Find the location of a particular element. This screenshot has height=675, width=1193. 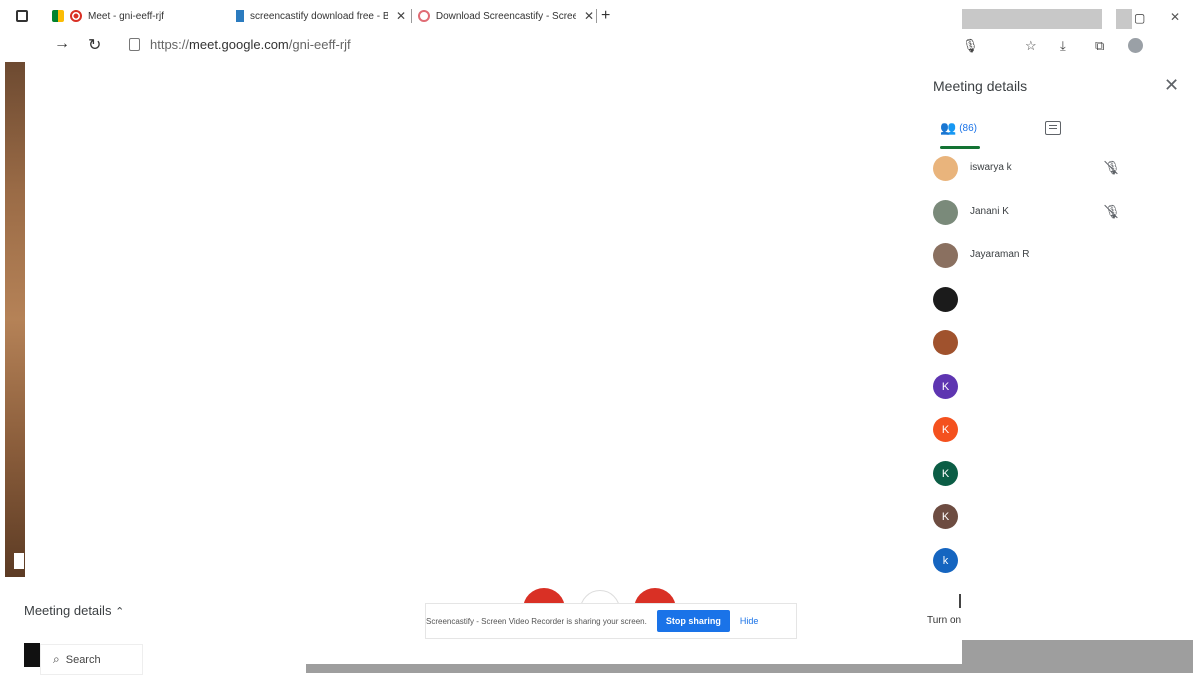

refresh-icon: ↻ is located at coordinates (94, 45).